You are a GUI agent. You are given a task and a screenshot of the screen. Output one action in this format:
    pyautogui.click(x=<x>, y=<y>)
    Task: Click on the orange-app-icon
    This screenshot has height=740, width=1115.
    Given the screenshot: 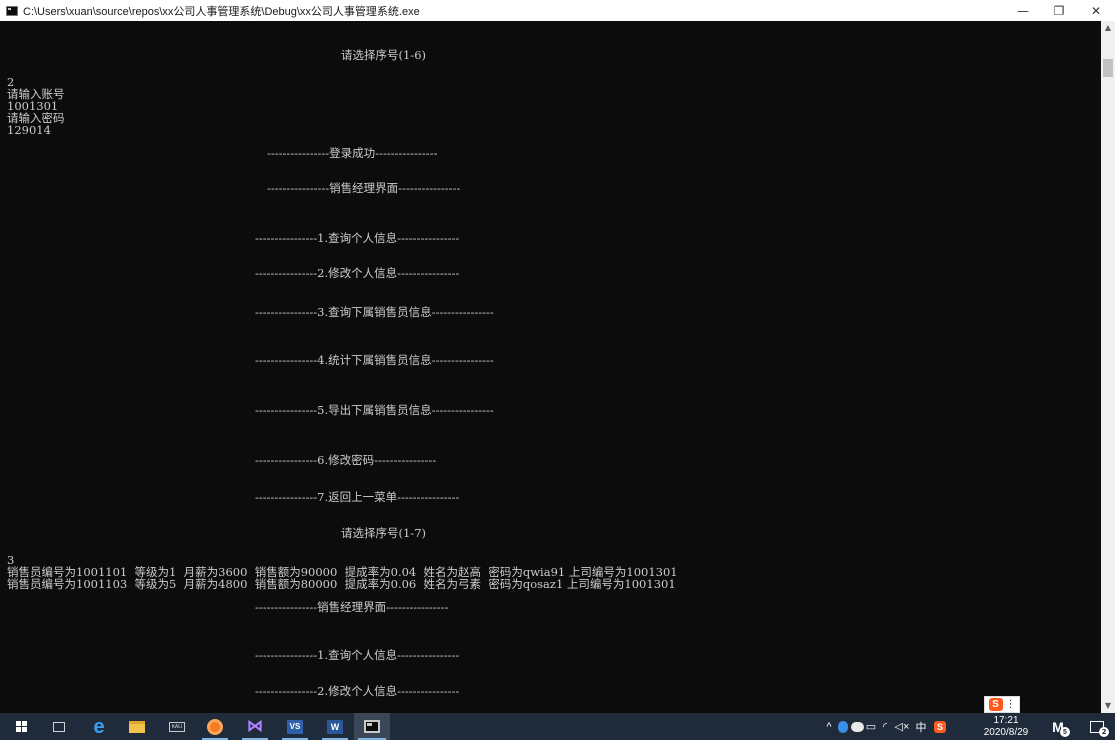 What is the action you would take?
    pyautogui.click(x=215, y=726)
    